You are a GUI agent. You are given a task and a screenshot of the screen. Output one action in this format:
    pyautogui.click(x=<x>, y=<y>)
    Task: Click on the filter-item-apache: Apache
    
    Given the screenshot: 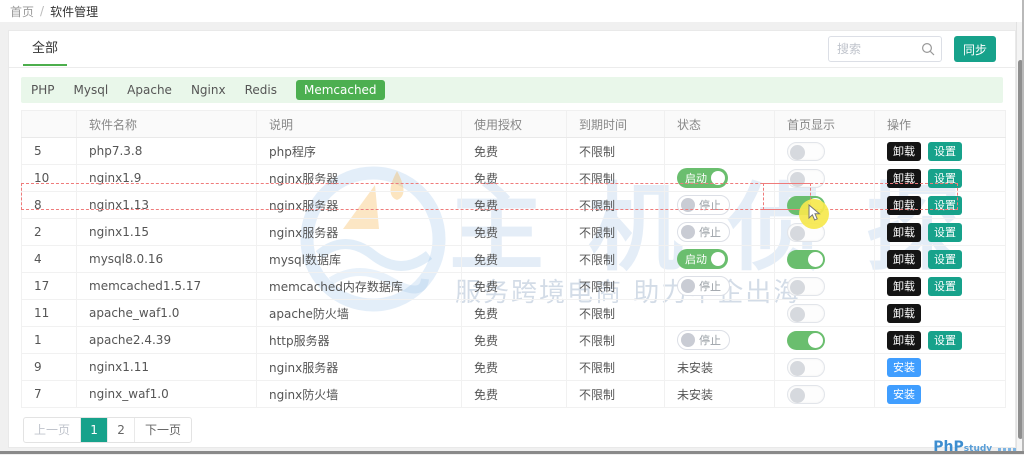 What is the action you would take?
    pyautogui.click(x=149, y=90)
    